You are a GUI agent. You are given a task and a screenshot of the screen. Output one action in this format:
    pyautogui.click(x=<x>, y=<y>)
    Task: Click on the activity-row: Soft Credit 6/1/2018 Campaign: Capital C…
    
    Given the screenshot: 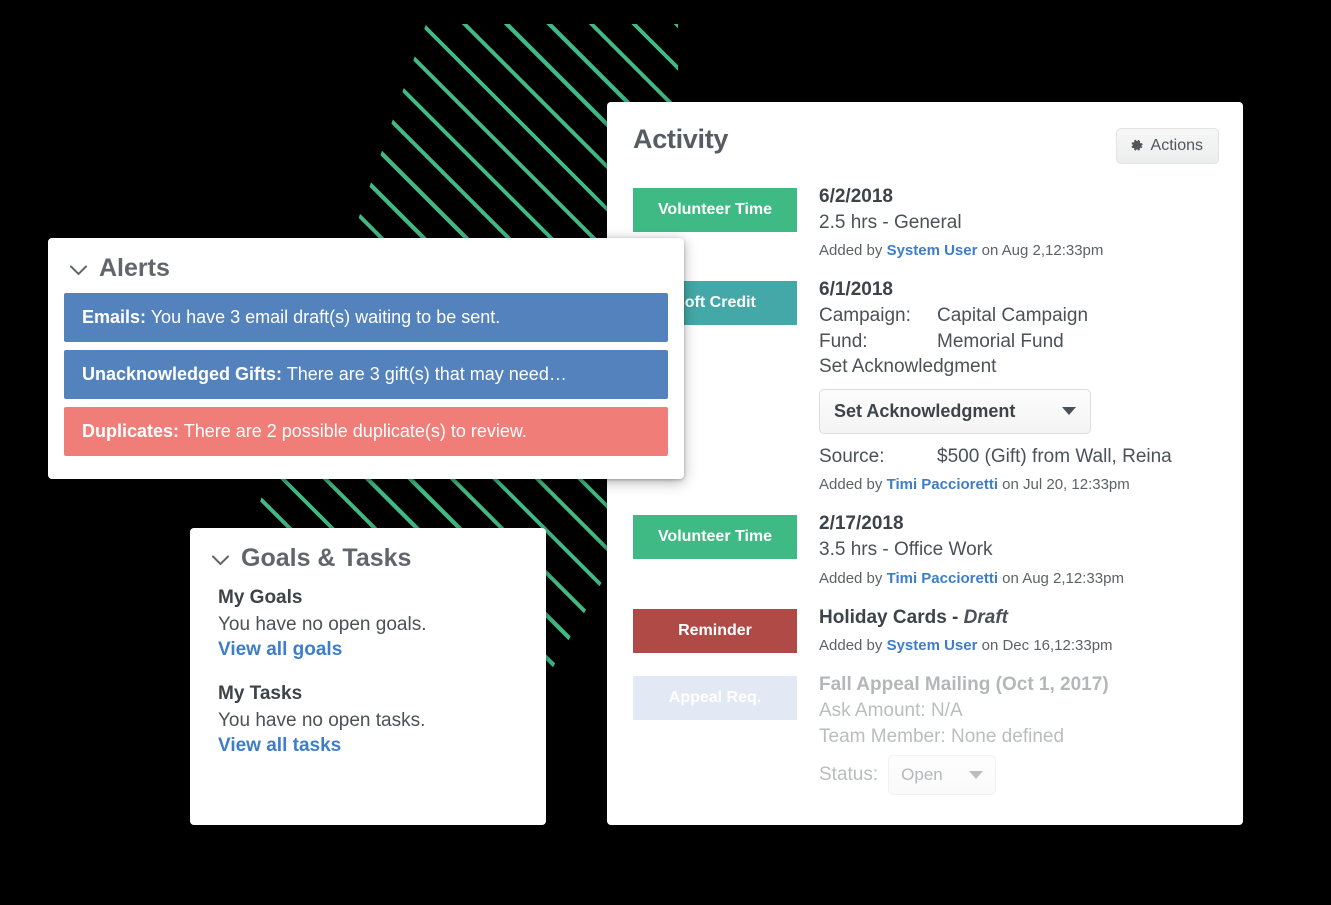 What is the action you would take?
    pyautogui.click(x=925, y=386)
    